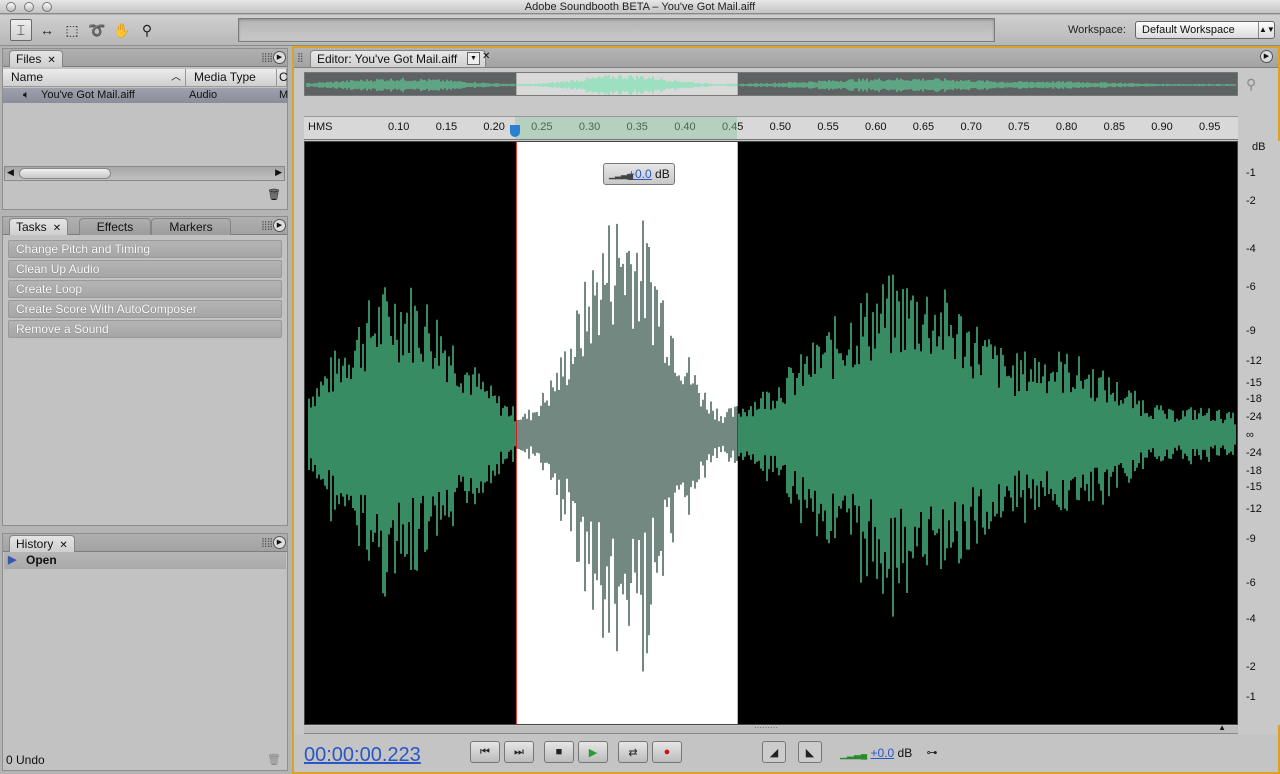 The image size is (1280, 774). I want to click on db-tick-label: -15, so click(1254, 383).